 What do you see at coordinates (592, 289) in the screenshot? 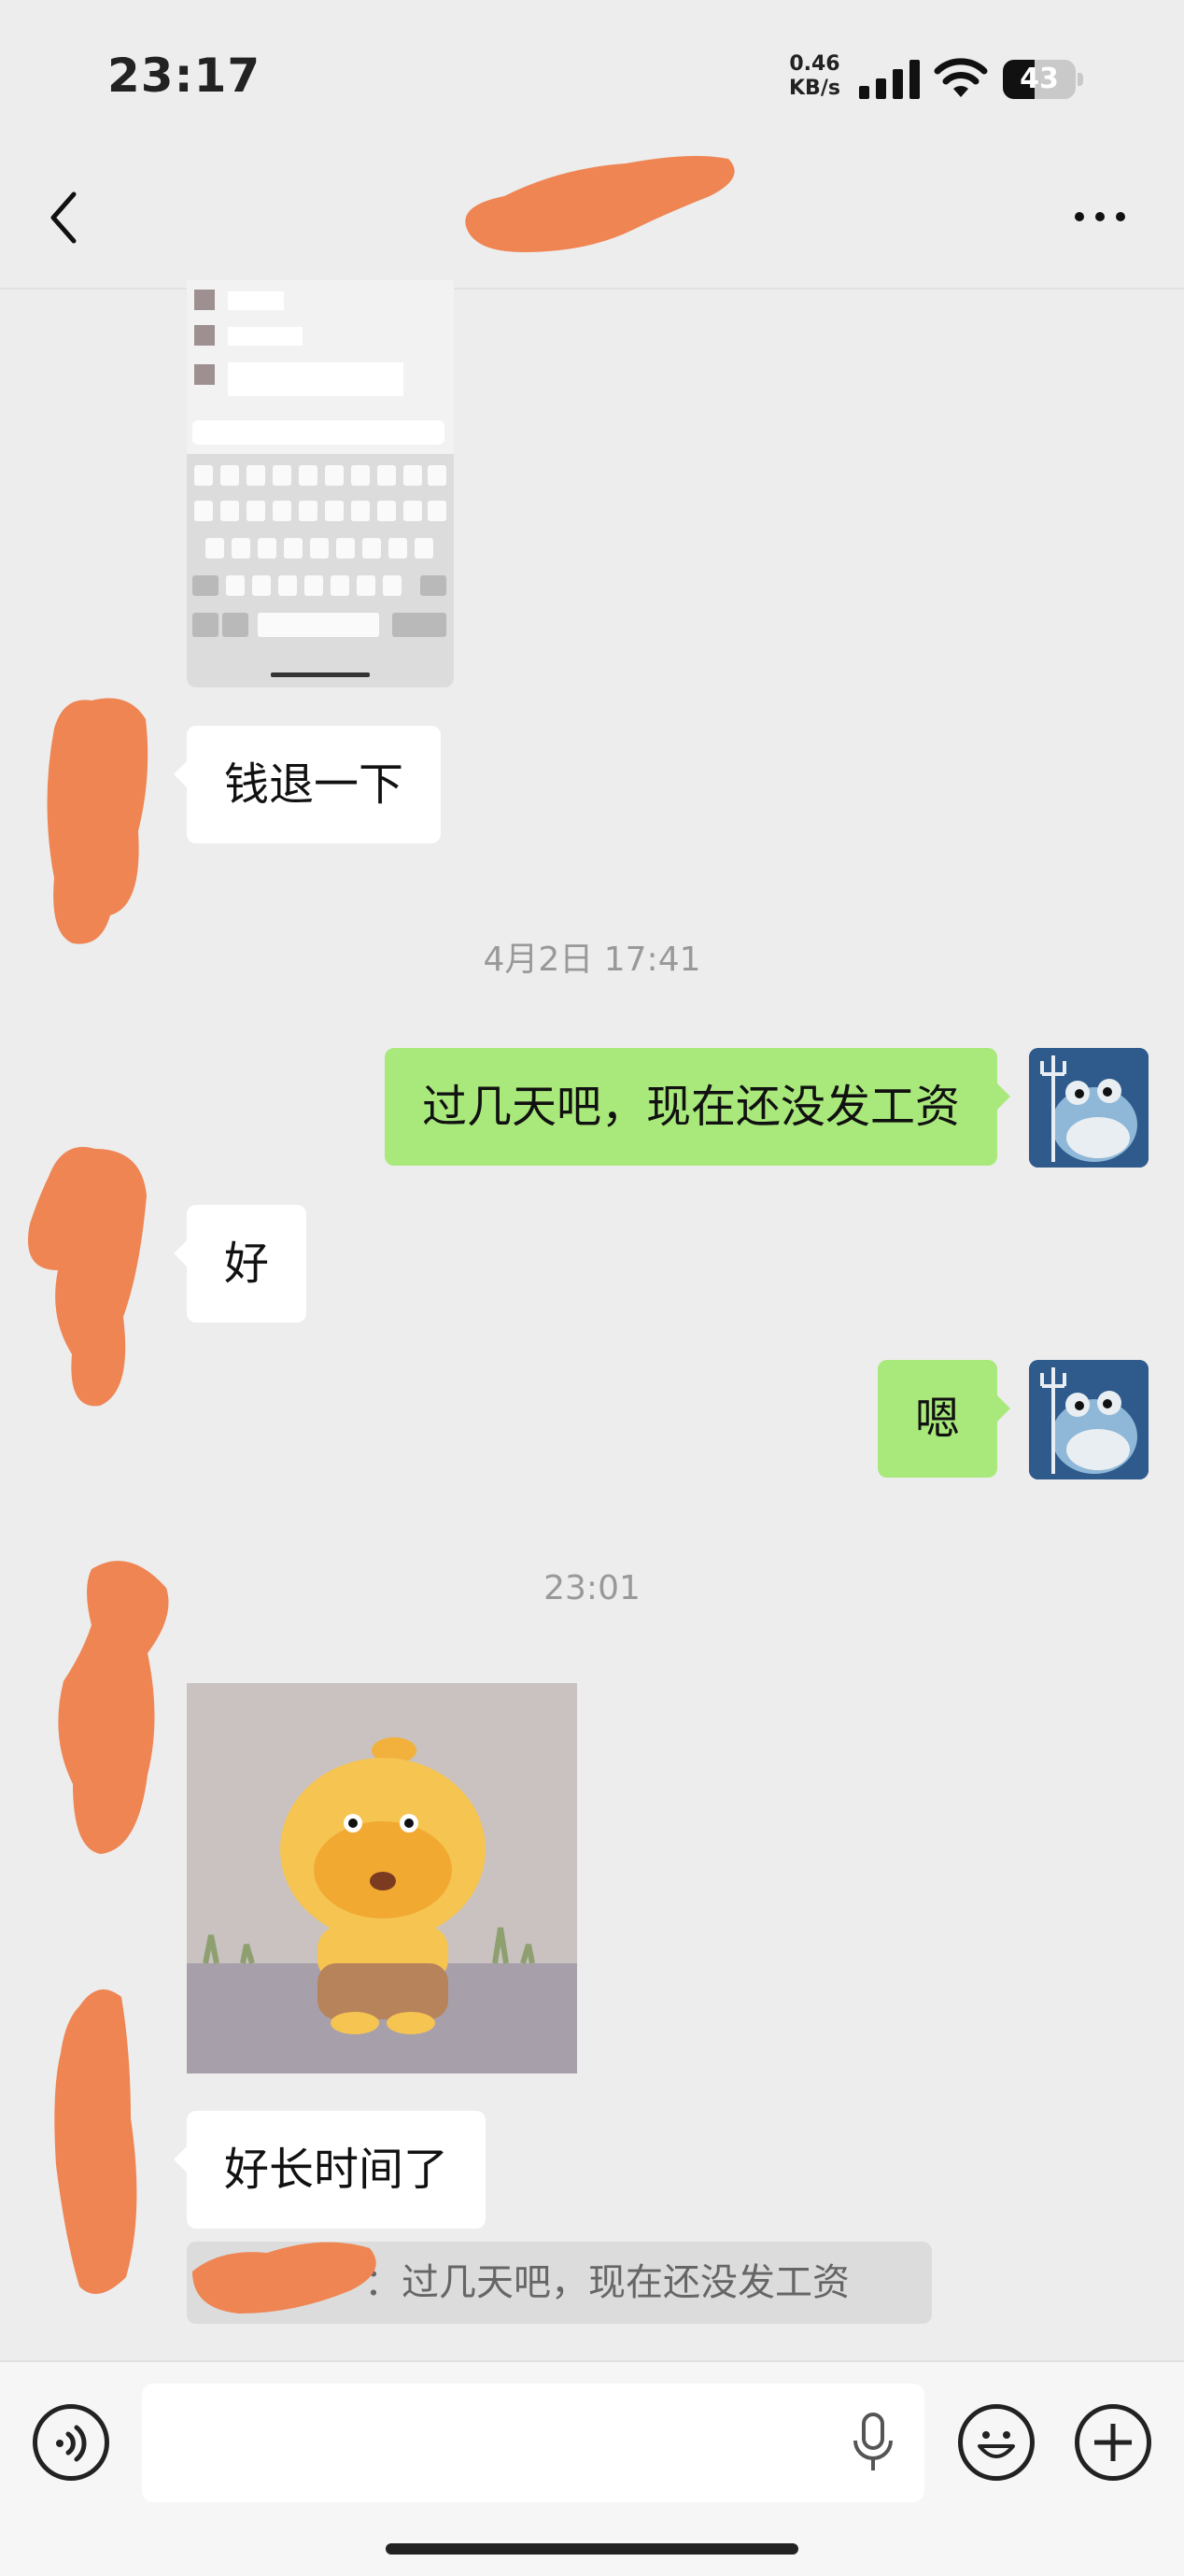
I see `header-divider` at bounding box center [592, 289].